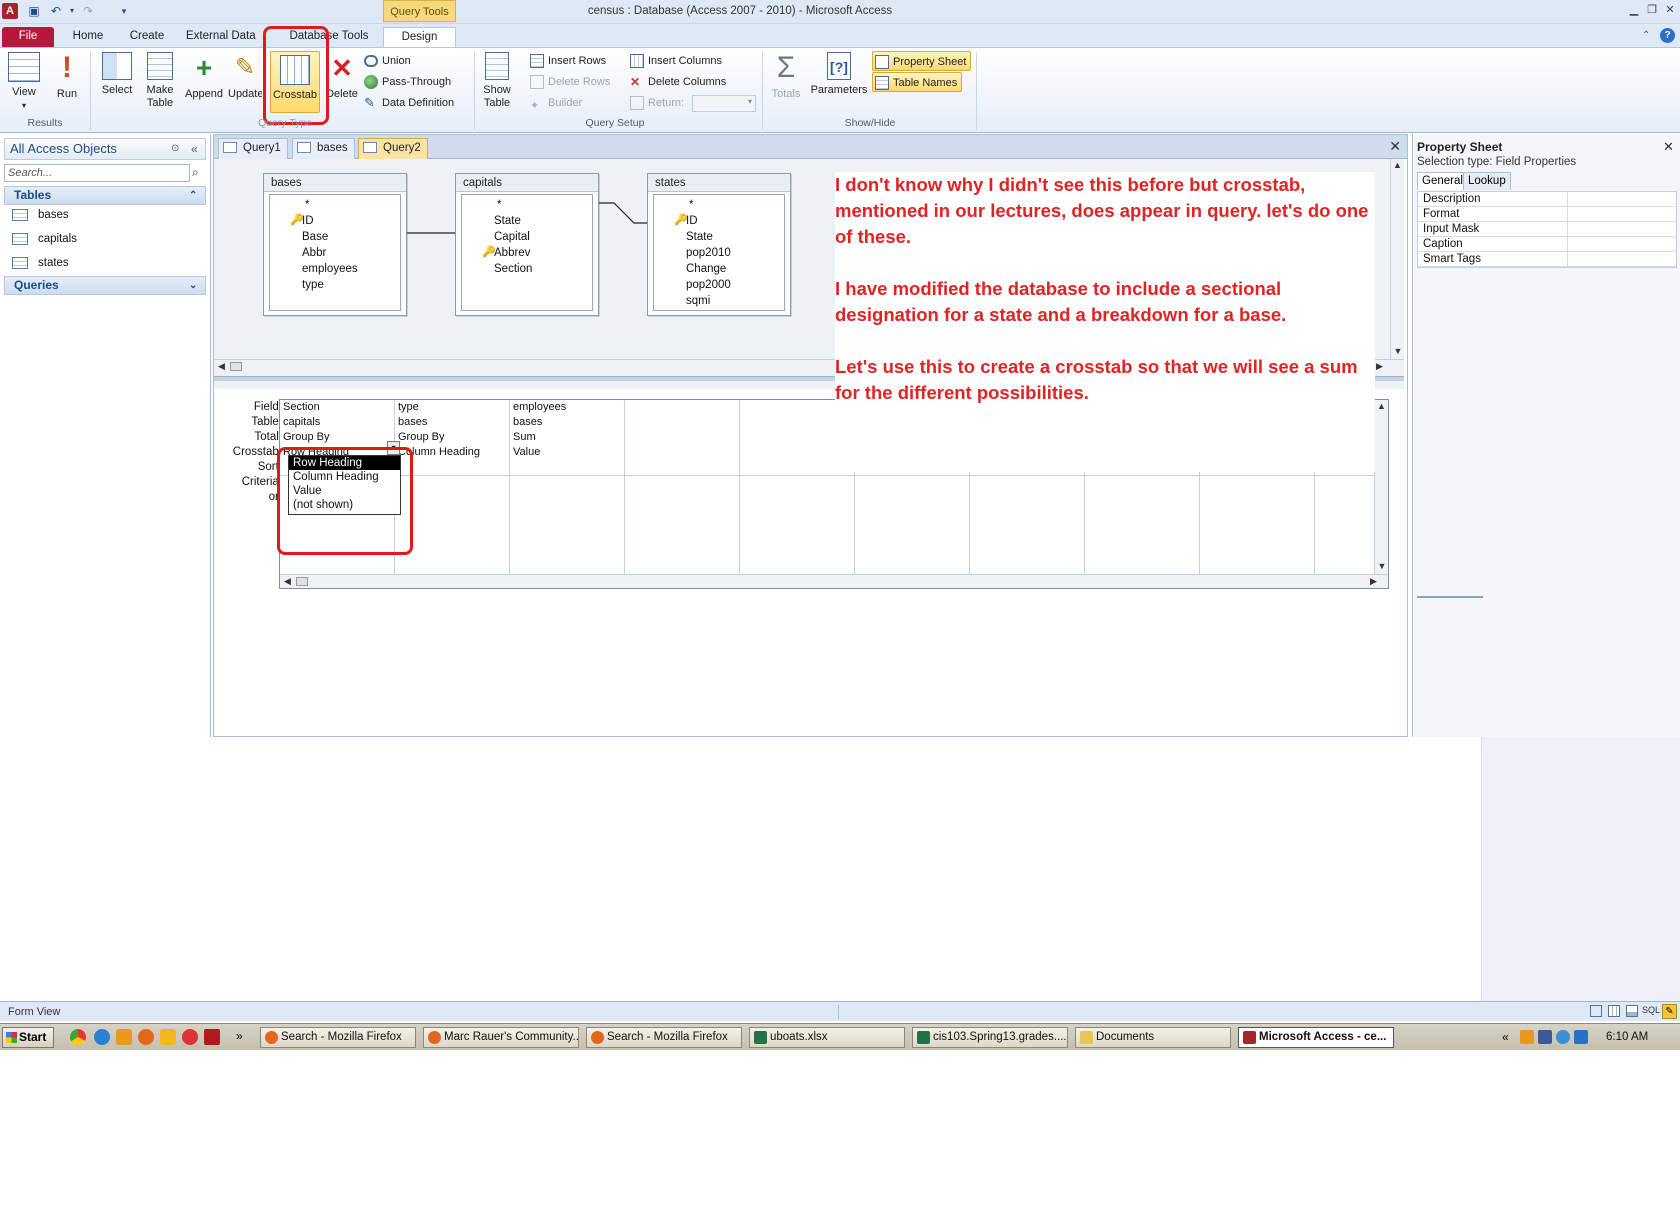 The height and width of the screenshot is (1229, 1680). What do you see at coordinates (245, 89) in the screenshot?
I see `update-button: ✎ Update` at bounding box center [245, 89].